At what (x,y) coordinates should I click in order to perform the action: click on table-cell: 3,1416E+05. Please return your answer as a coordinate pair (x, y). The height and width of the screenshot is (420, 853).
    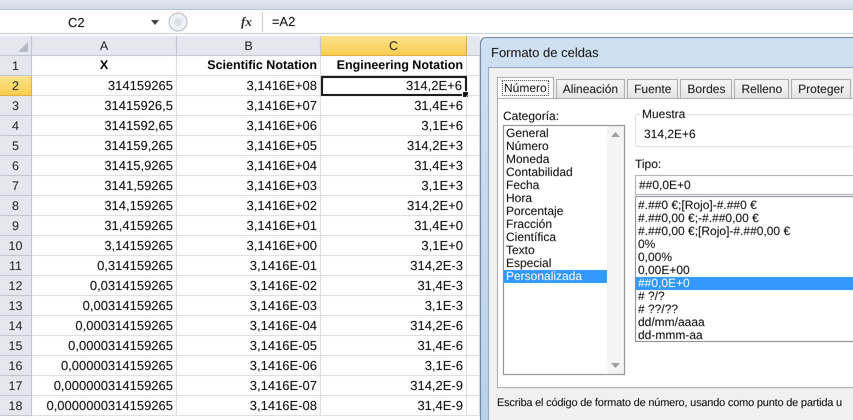
    Looking at the image, I should click on (249, 146).